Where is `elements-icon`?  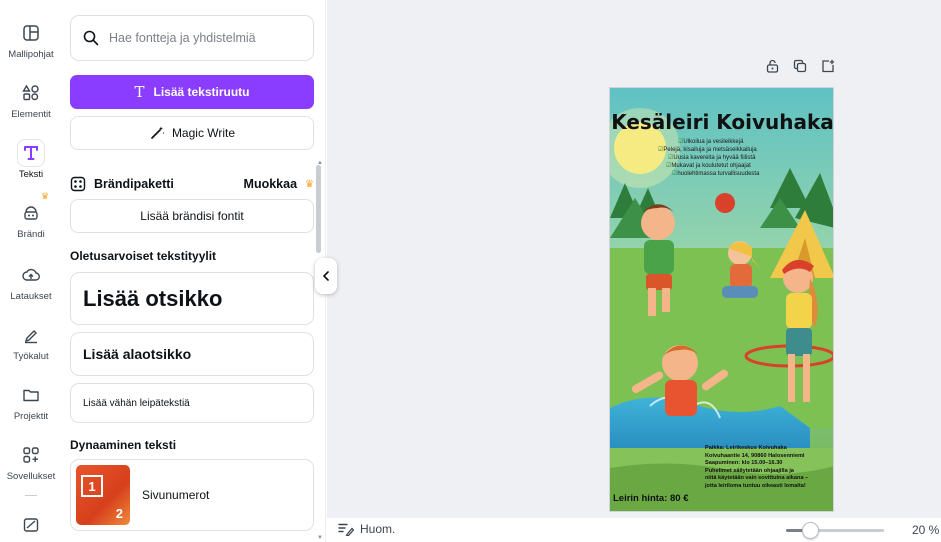
elements-icon is located at coordinates (31, 93).